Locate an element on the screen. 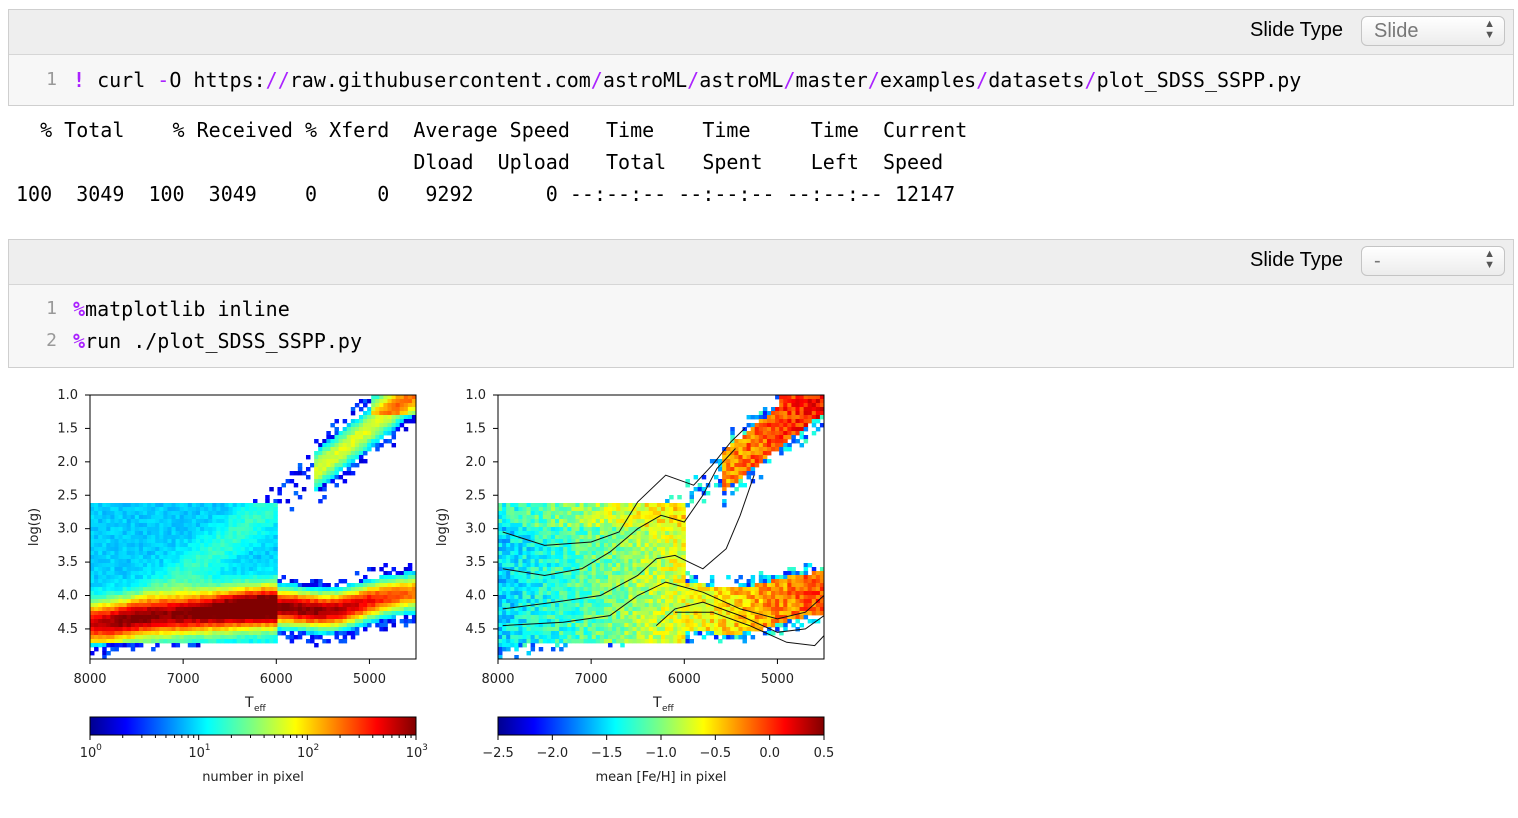 This screenshot has height=818, width=1518. slide-type-select: - ▲ ▼ is located at coordinates (1433, 261).